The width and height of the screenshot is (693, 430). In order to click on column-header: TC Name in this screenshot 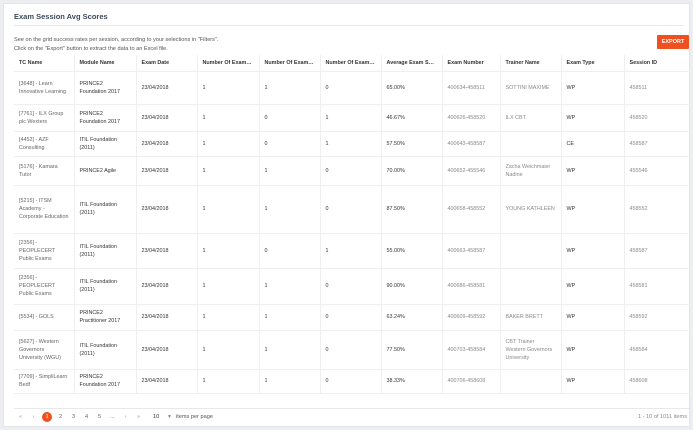, I will do `click(44, 63)`.